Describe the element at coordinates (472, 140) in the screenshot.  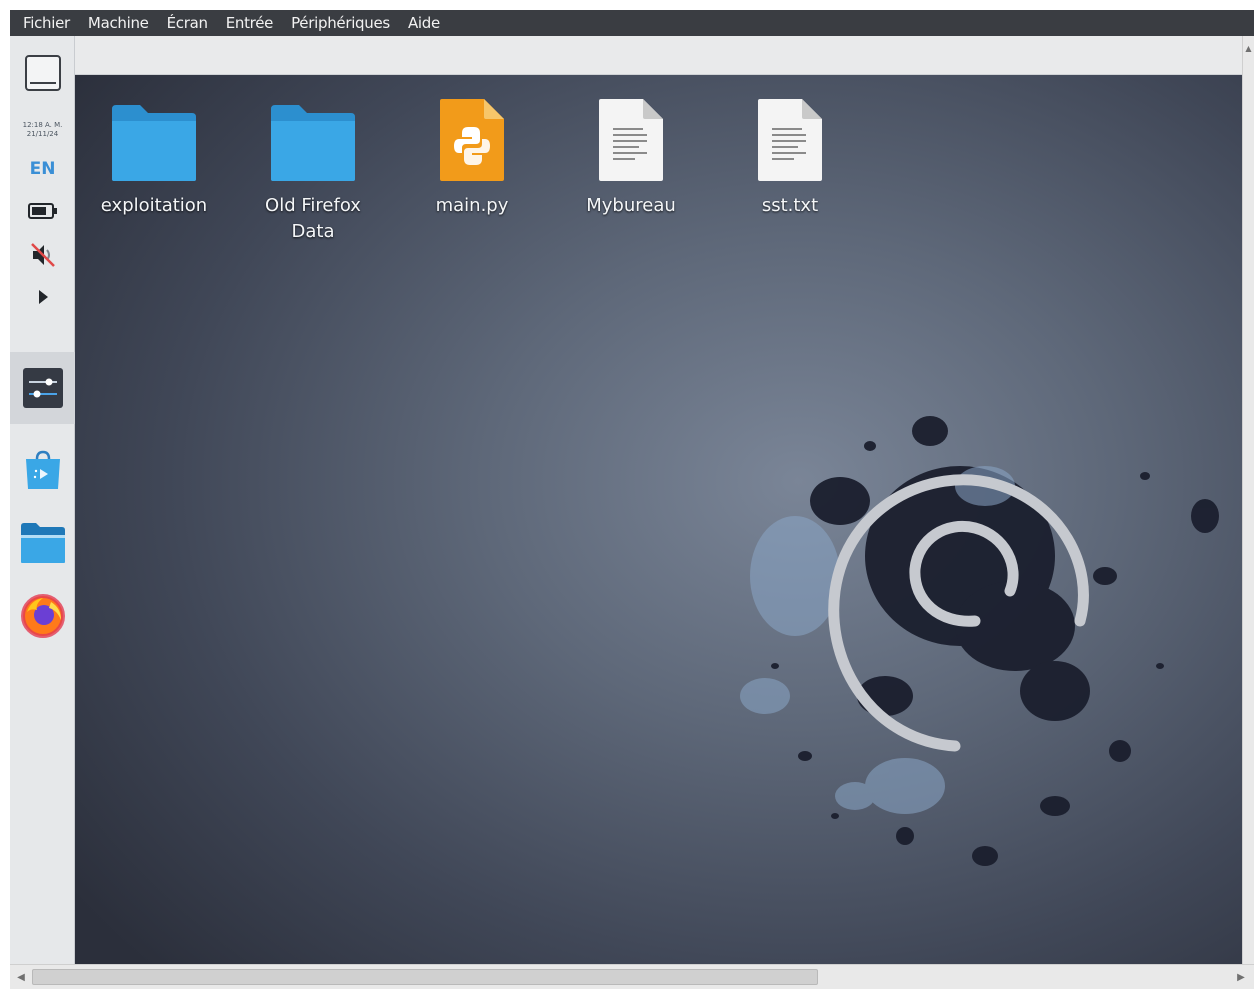
I see `python-file-icon` at that location.